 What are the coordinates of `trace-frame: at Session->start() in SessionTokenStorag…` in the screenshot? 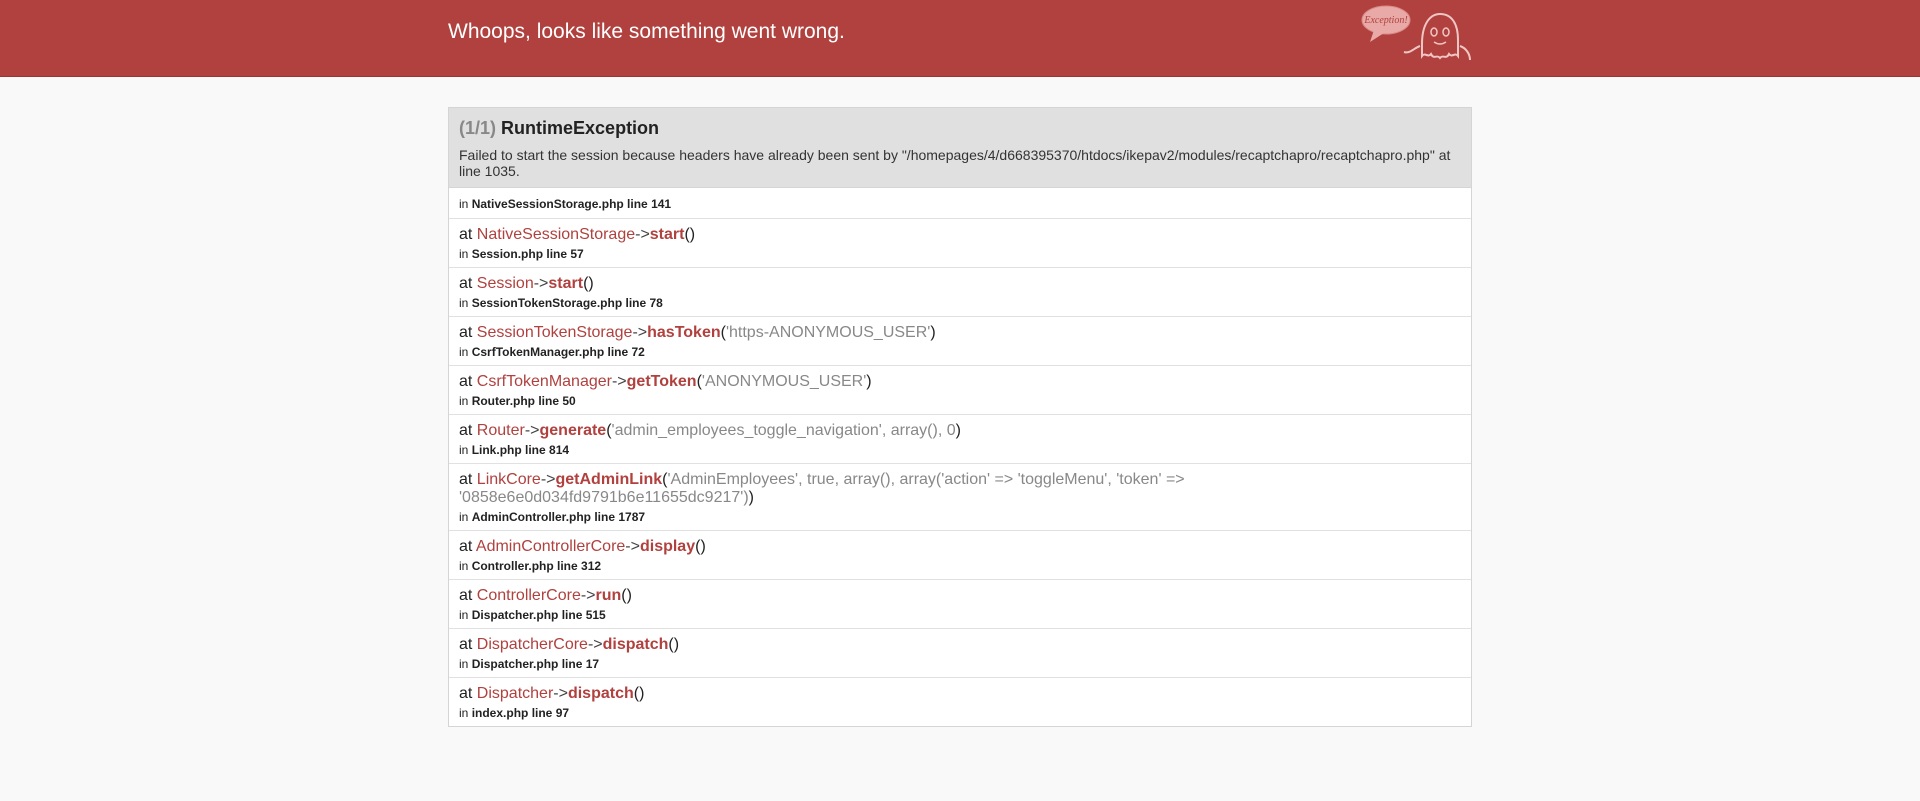 It's located at (960, 292).